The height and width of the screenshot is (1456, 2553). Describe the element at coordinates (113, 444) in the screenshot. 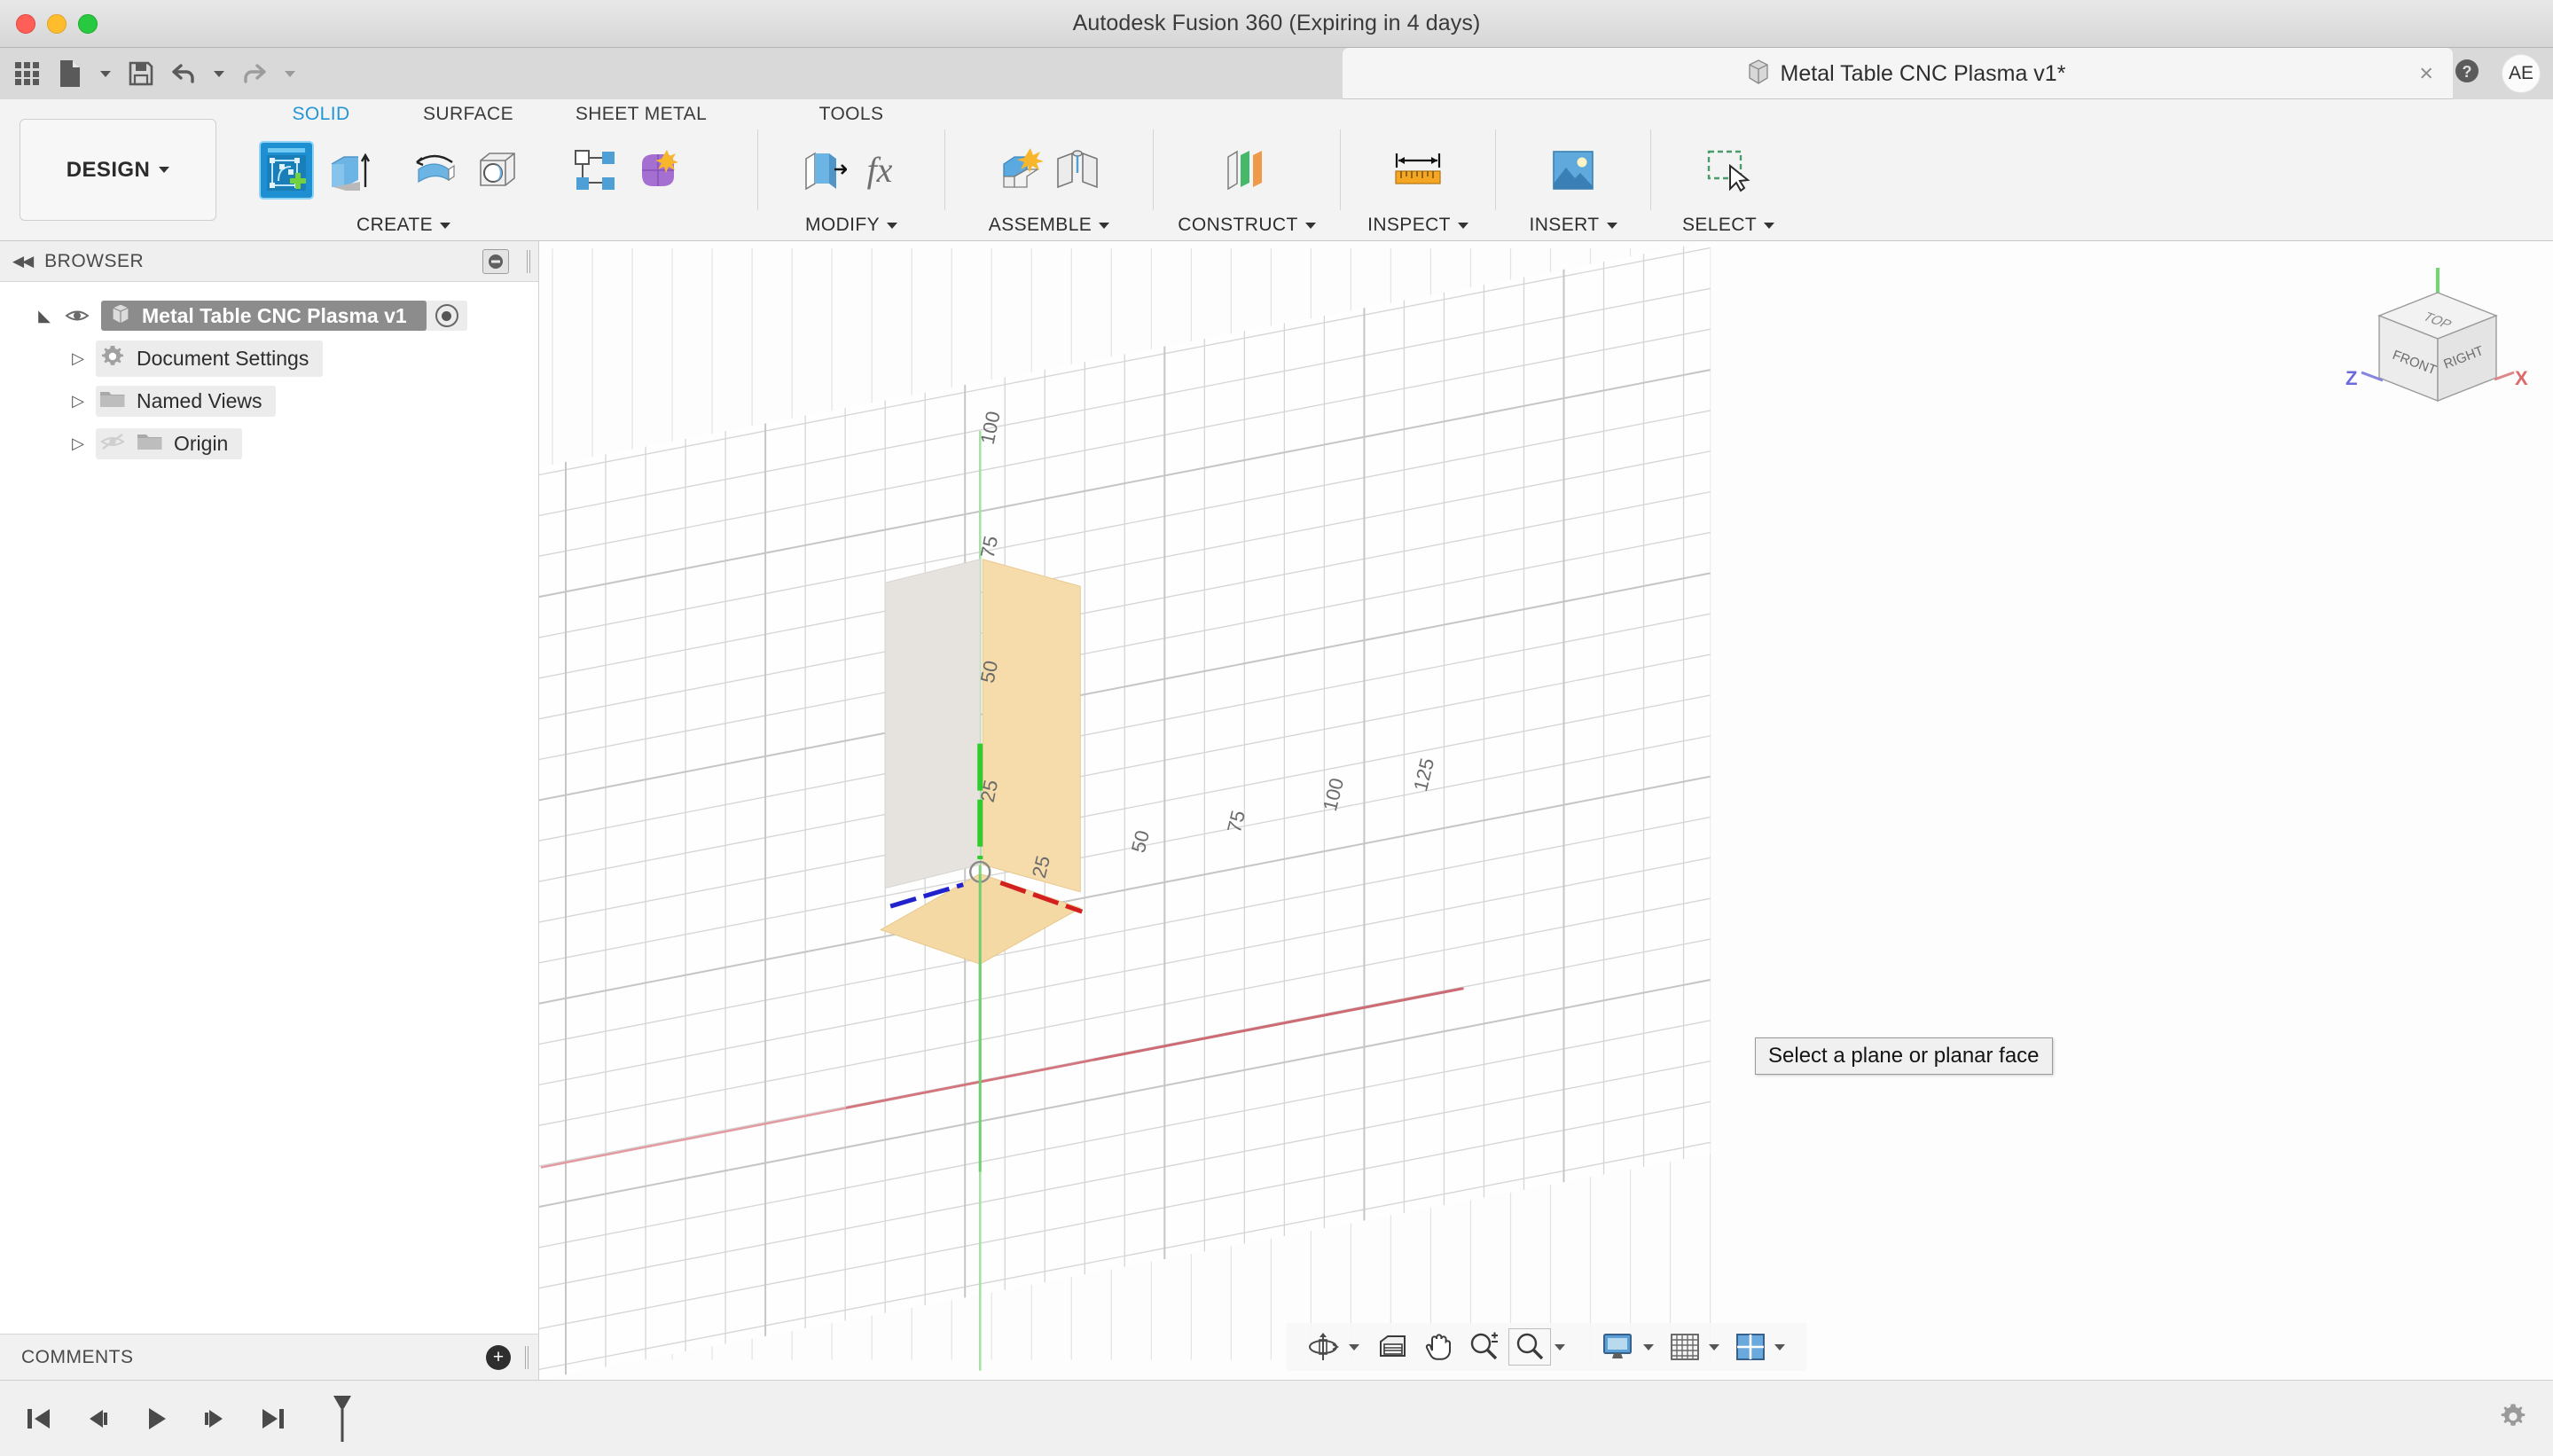

I see `visibility-hidden-eye-icon` at that location.